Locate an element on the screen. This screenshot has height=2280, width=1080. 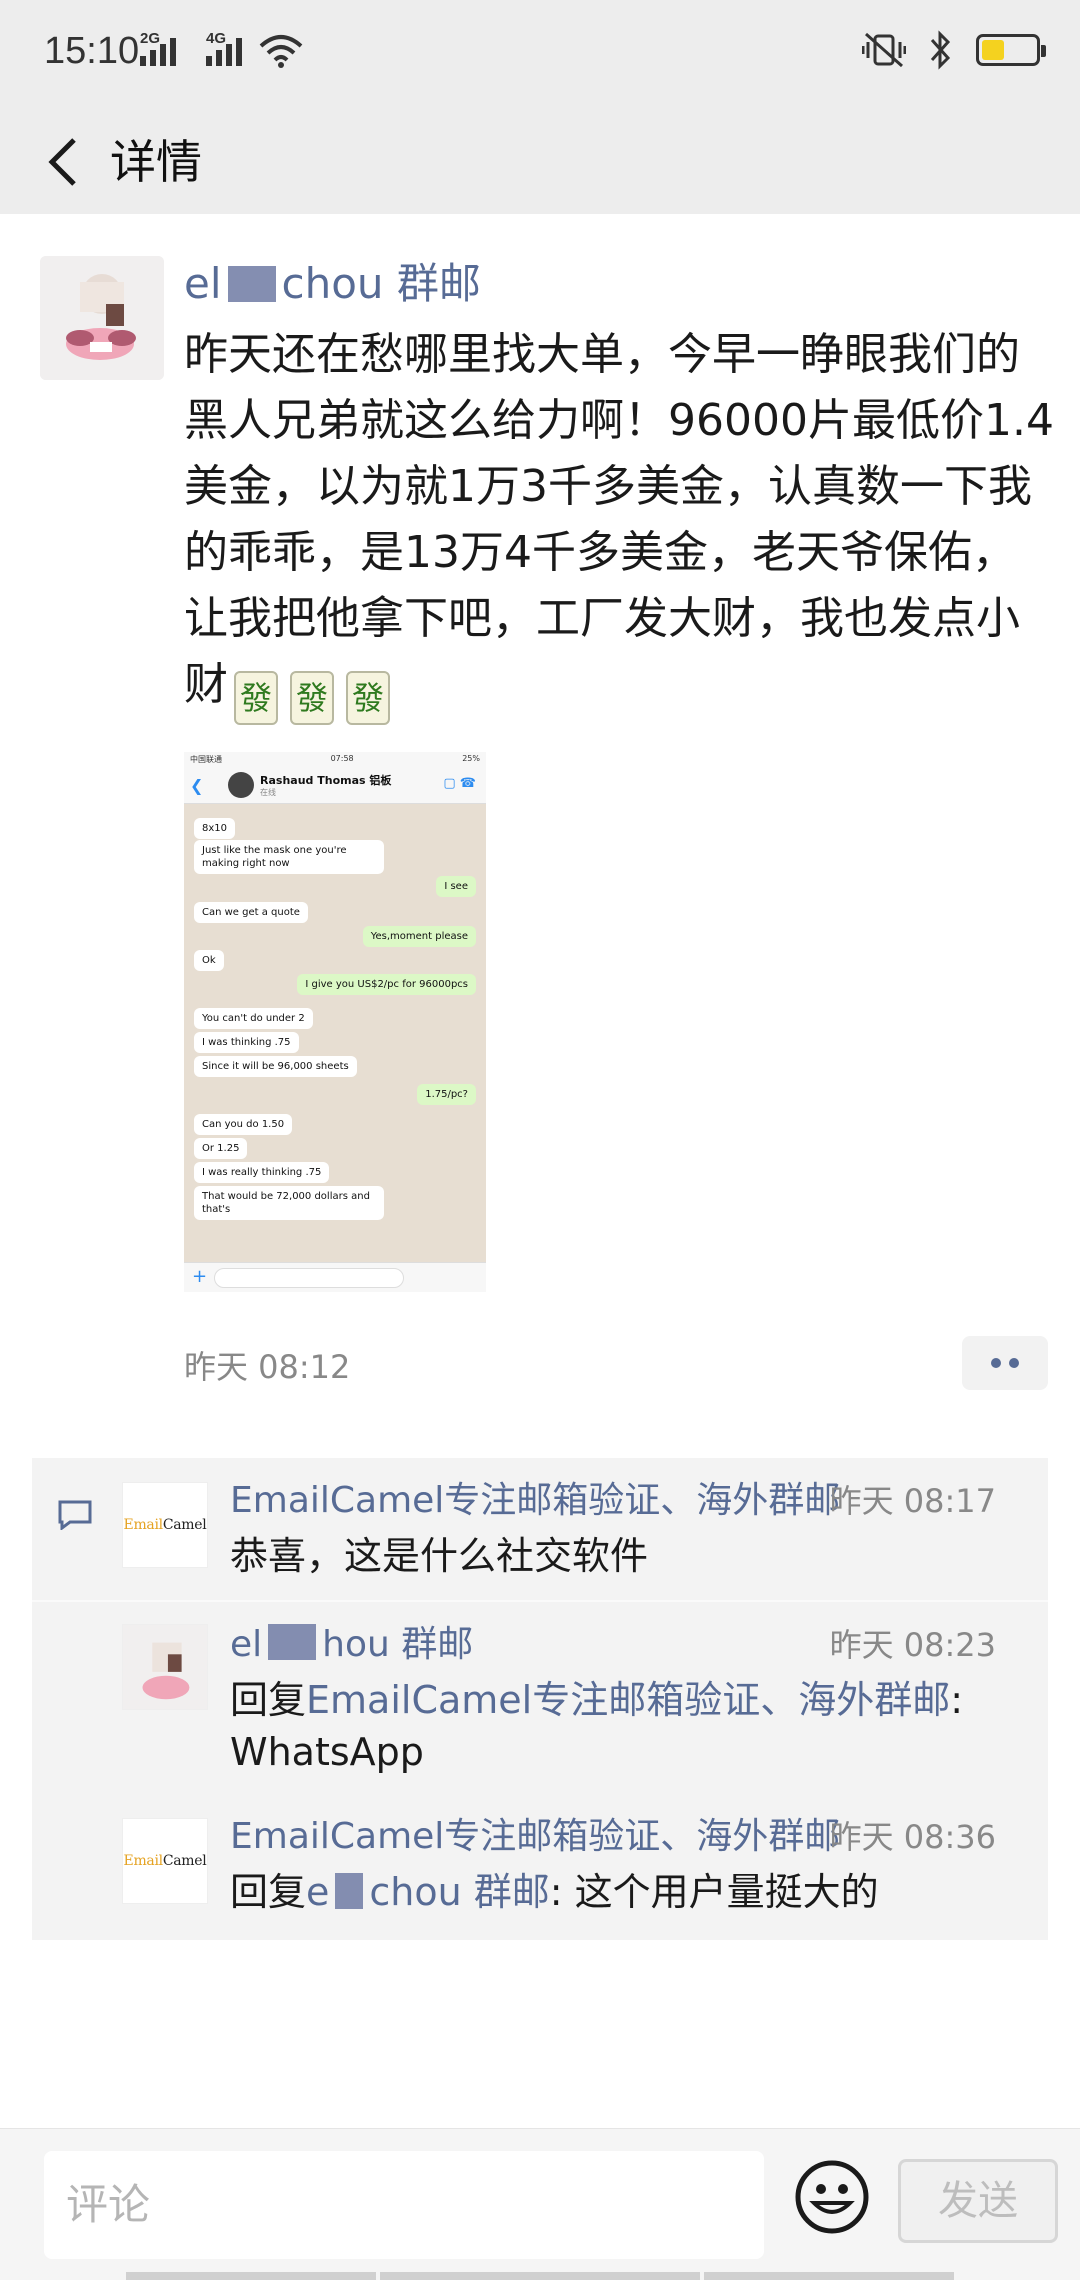
image-chat-bubble: Can we get a quote is located at coordinates (251, 912).